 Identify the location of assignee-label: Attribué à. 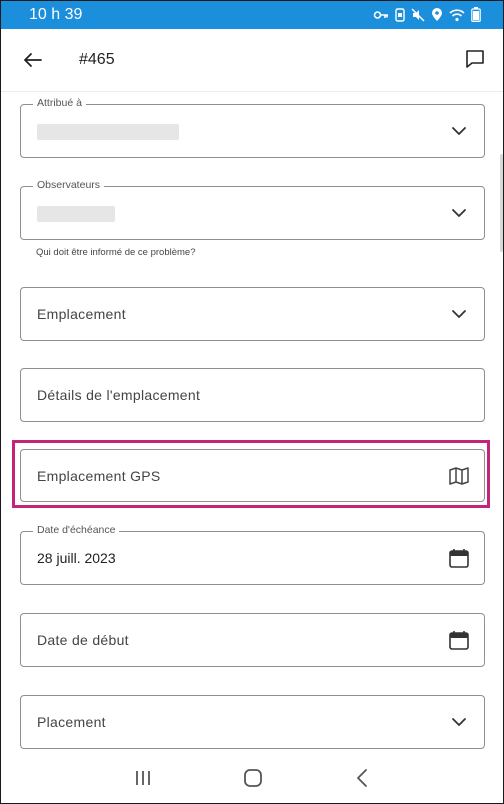
(59, 103).